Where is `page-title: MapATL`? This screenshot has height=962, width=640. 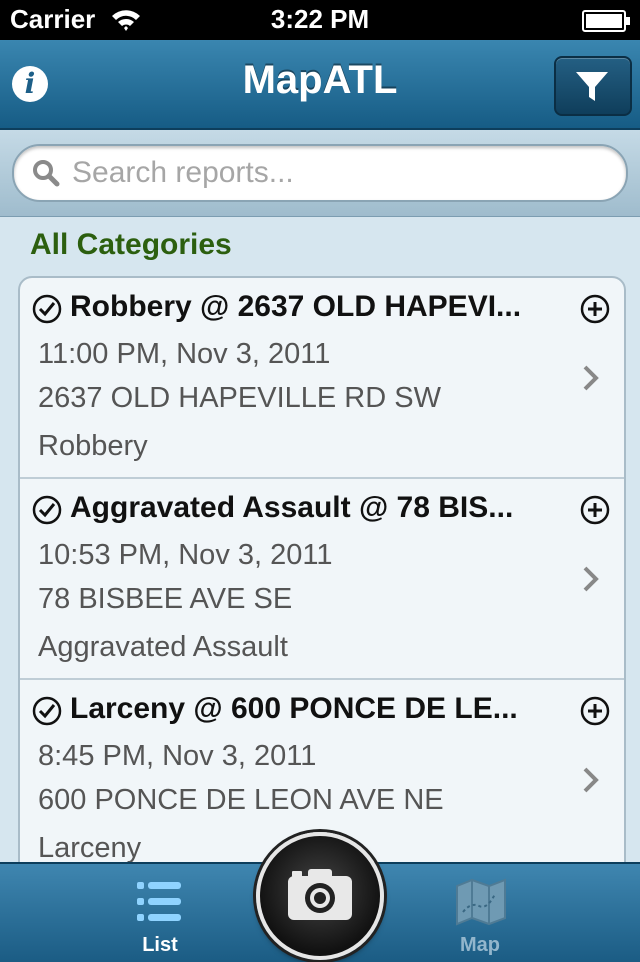 page-title: MapATL is located at coordinates (320, 80).